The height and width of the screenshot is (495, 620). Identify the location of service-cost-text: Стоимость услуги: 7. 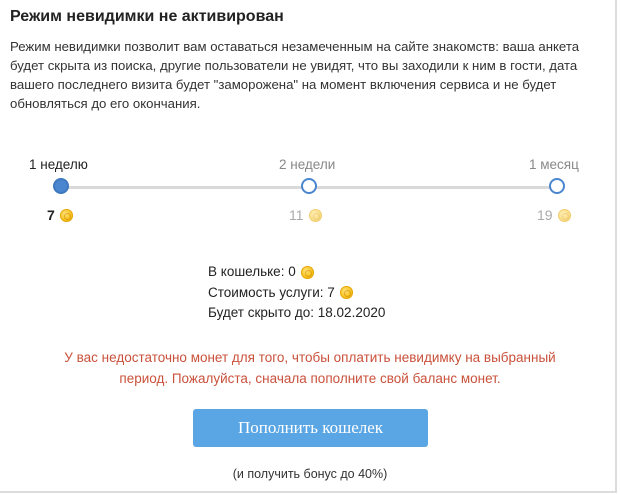
(271, 292).